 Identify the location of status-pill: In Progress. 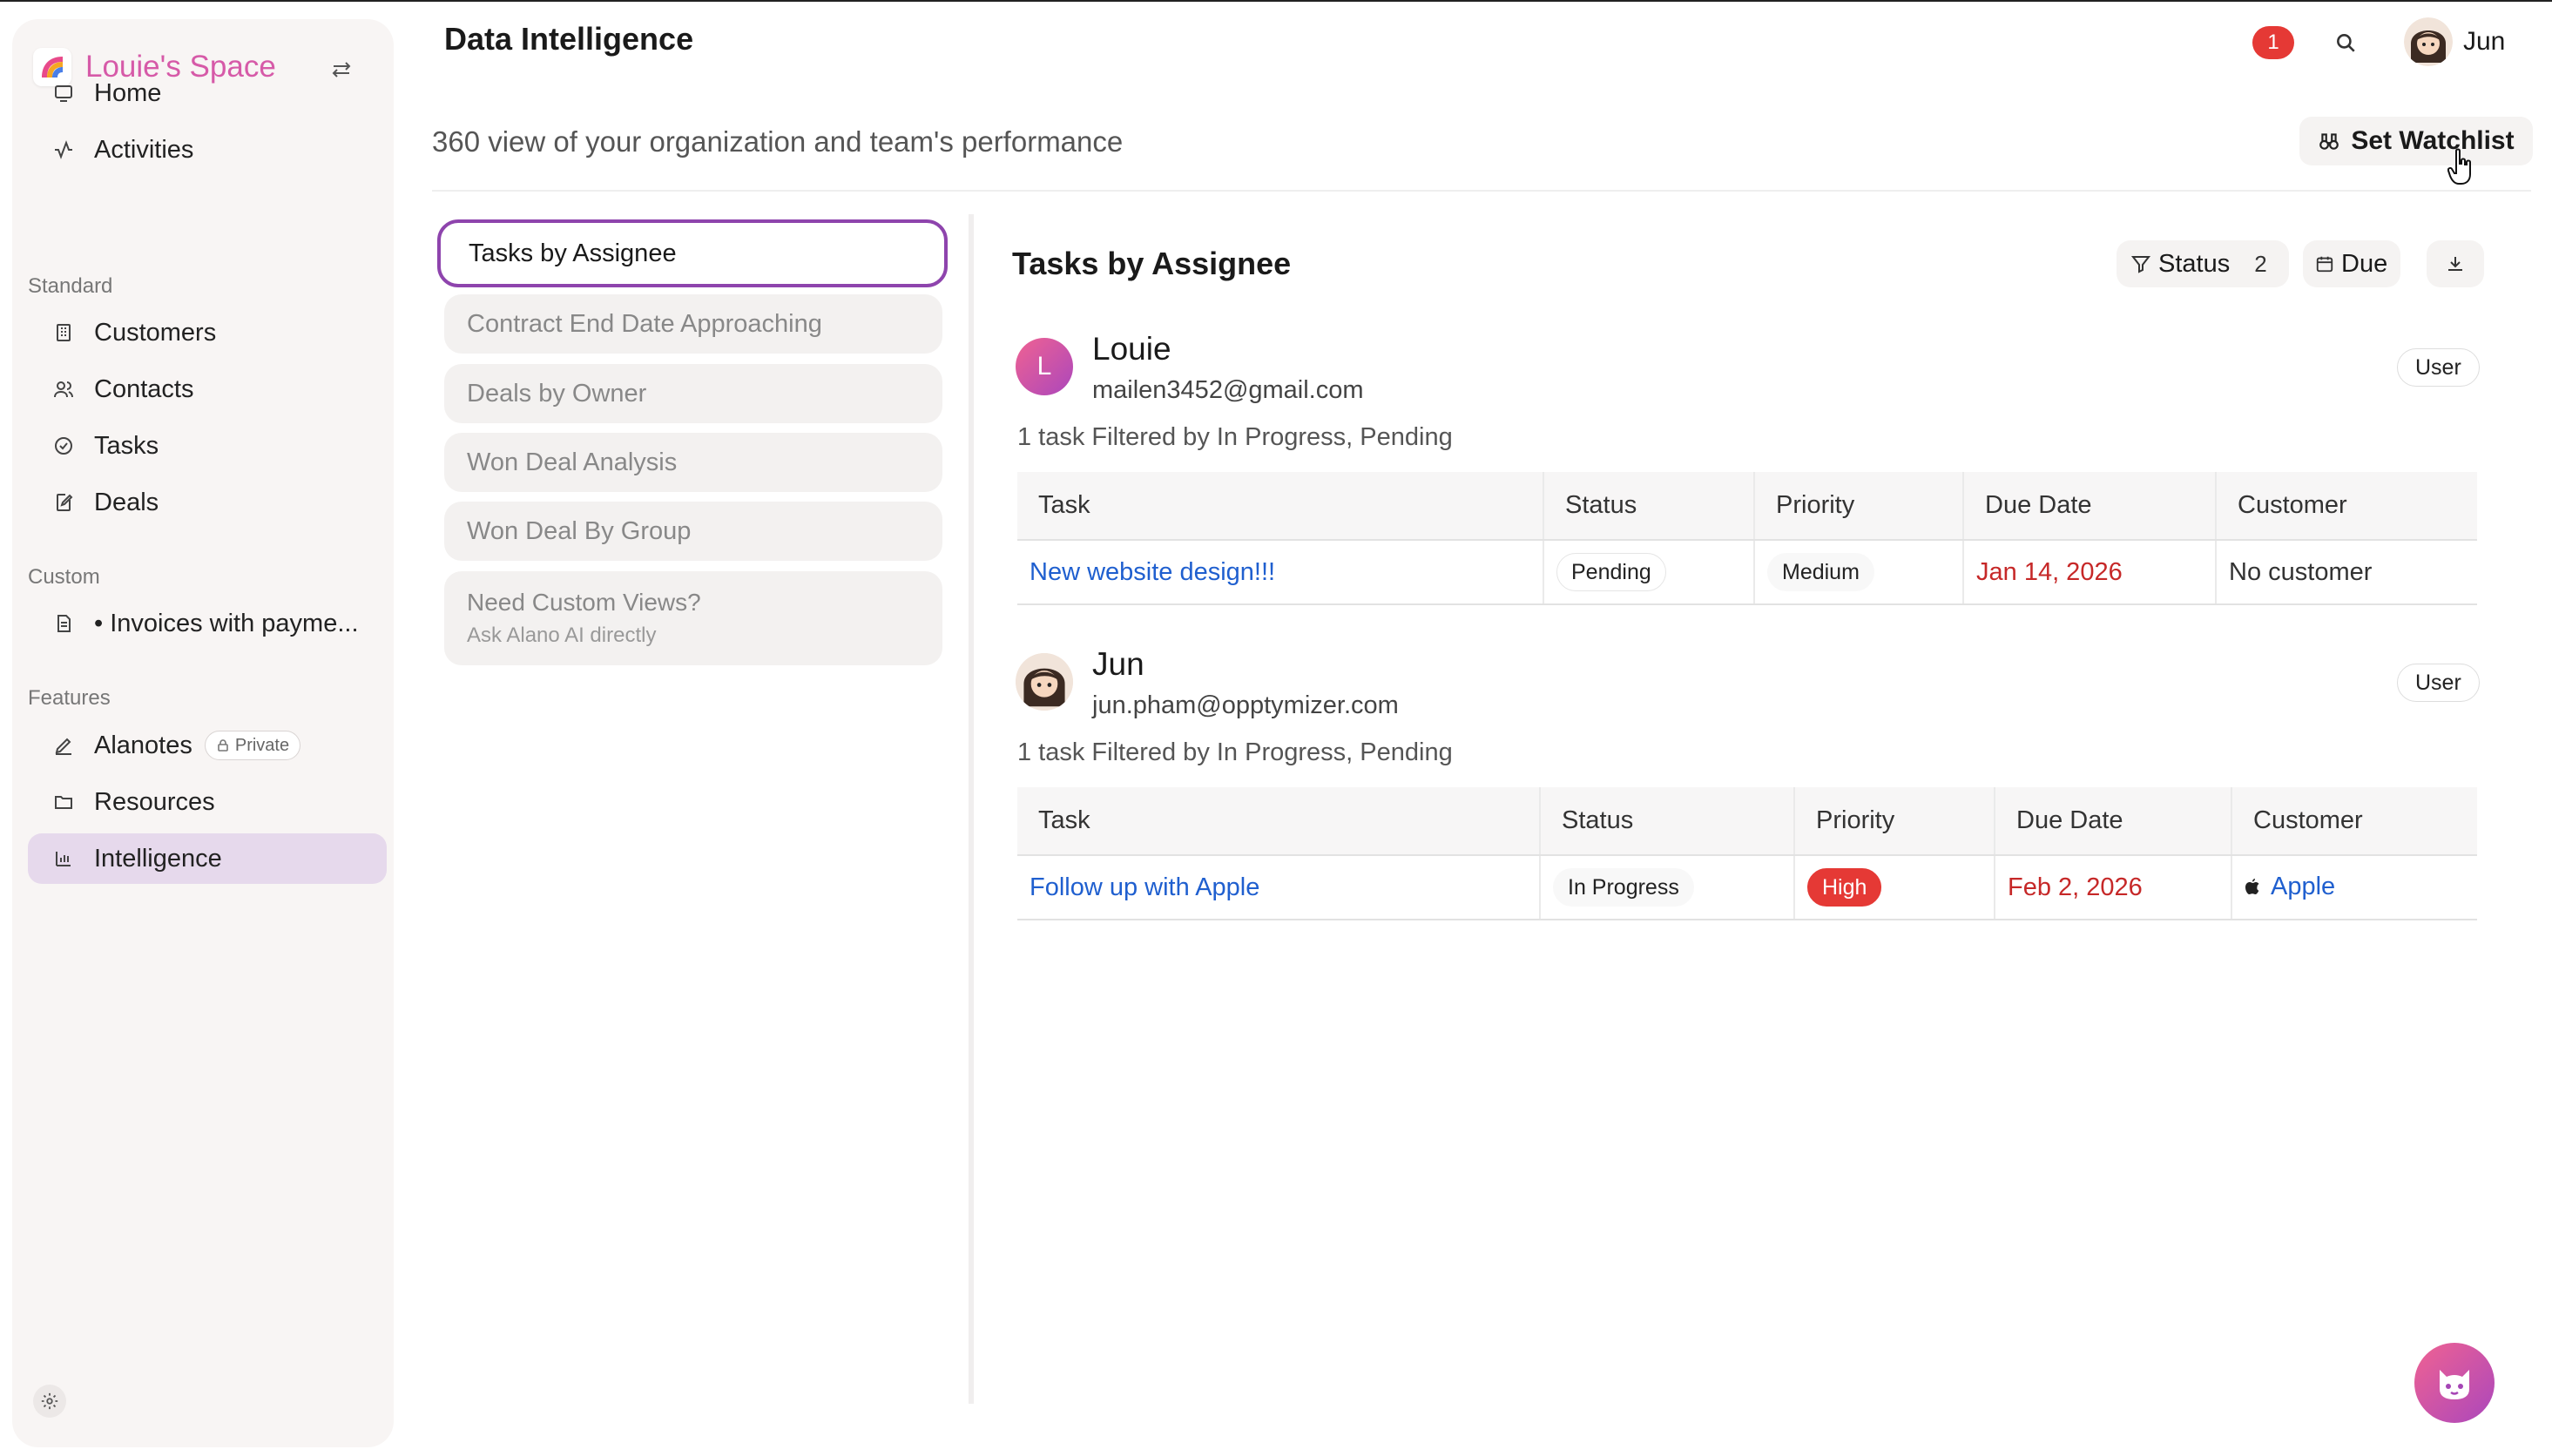
(1623, 887).